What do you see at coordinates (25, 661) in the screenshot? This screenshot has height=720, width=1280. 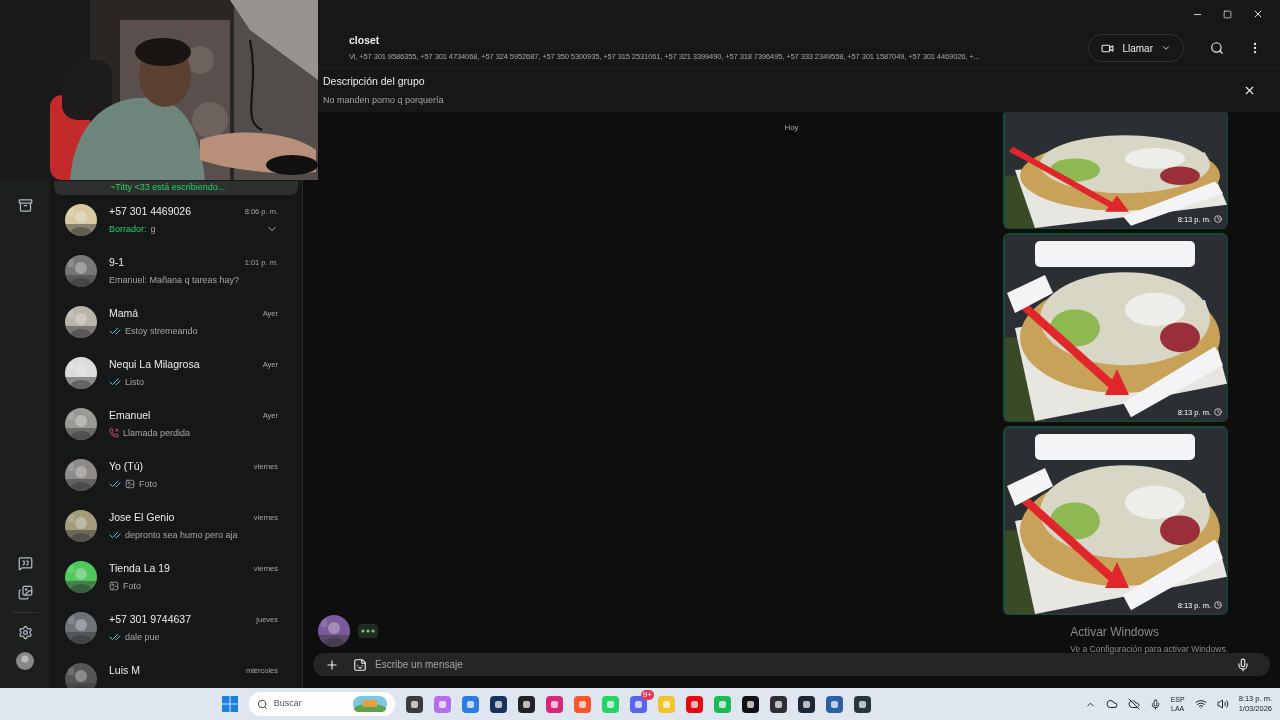 I see `profile-avatar` at bounding box center [25, 661].